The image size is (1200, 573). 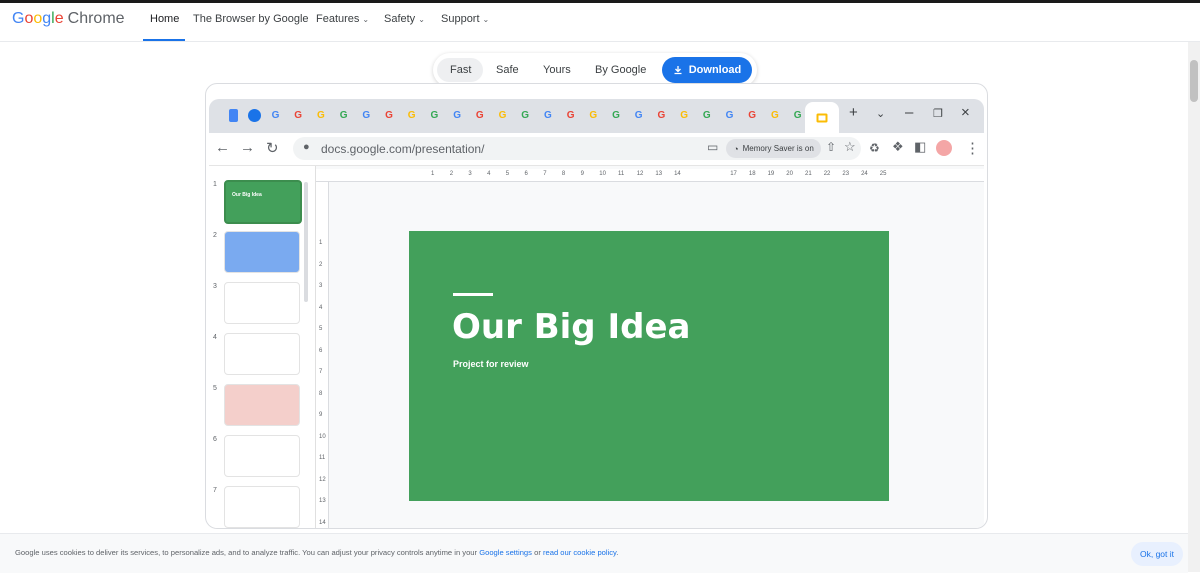 What do you see at coordinates (254, 115) in the screenshot?
I see `translate-tab-icon` at bounding box center [254, 115].